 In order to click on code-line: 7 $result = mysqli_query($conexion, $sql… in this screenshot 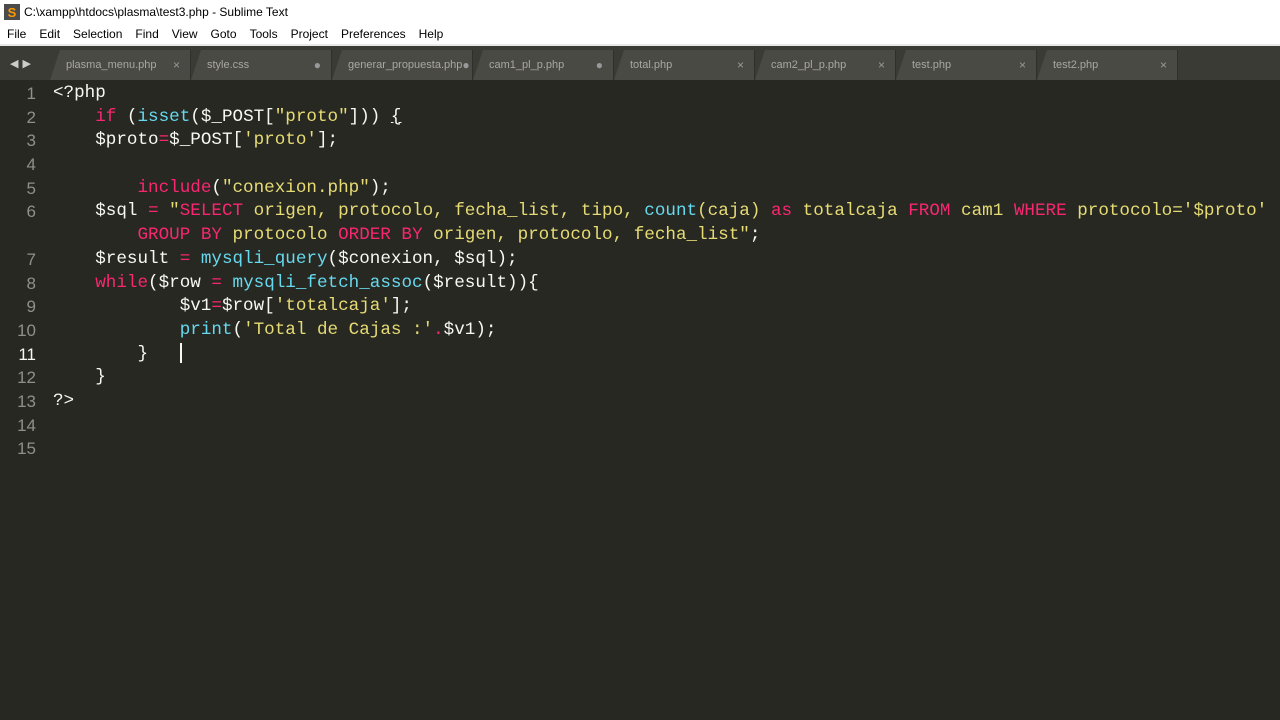, I will do `click(640, 260)`.